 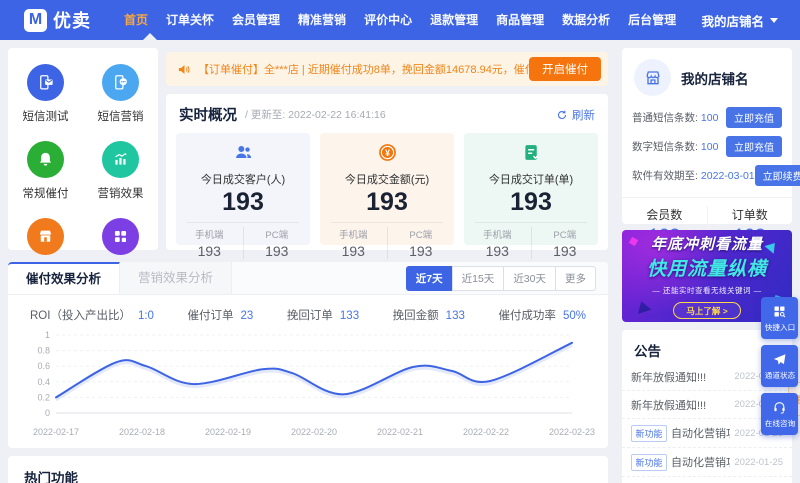 I want to click on shop-account-menu: 我的店铺名, so click(x=739, y=20).